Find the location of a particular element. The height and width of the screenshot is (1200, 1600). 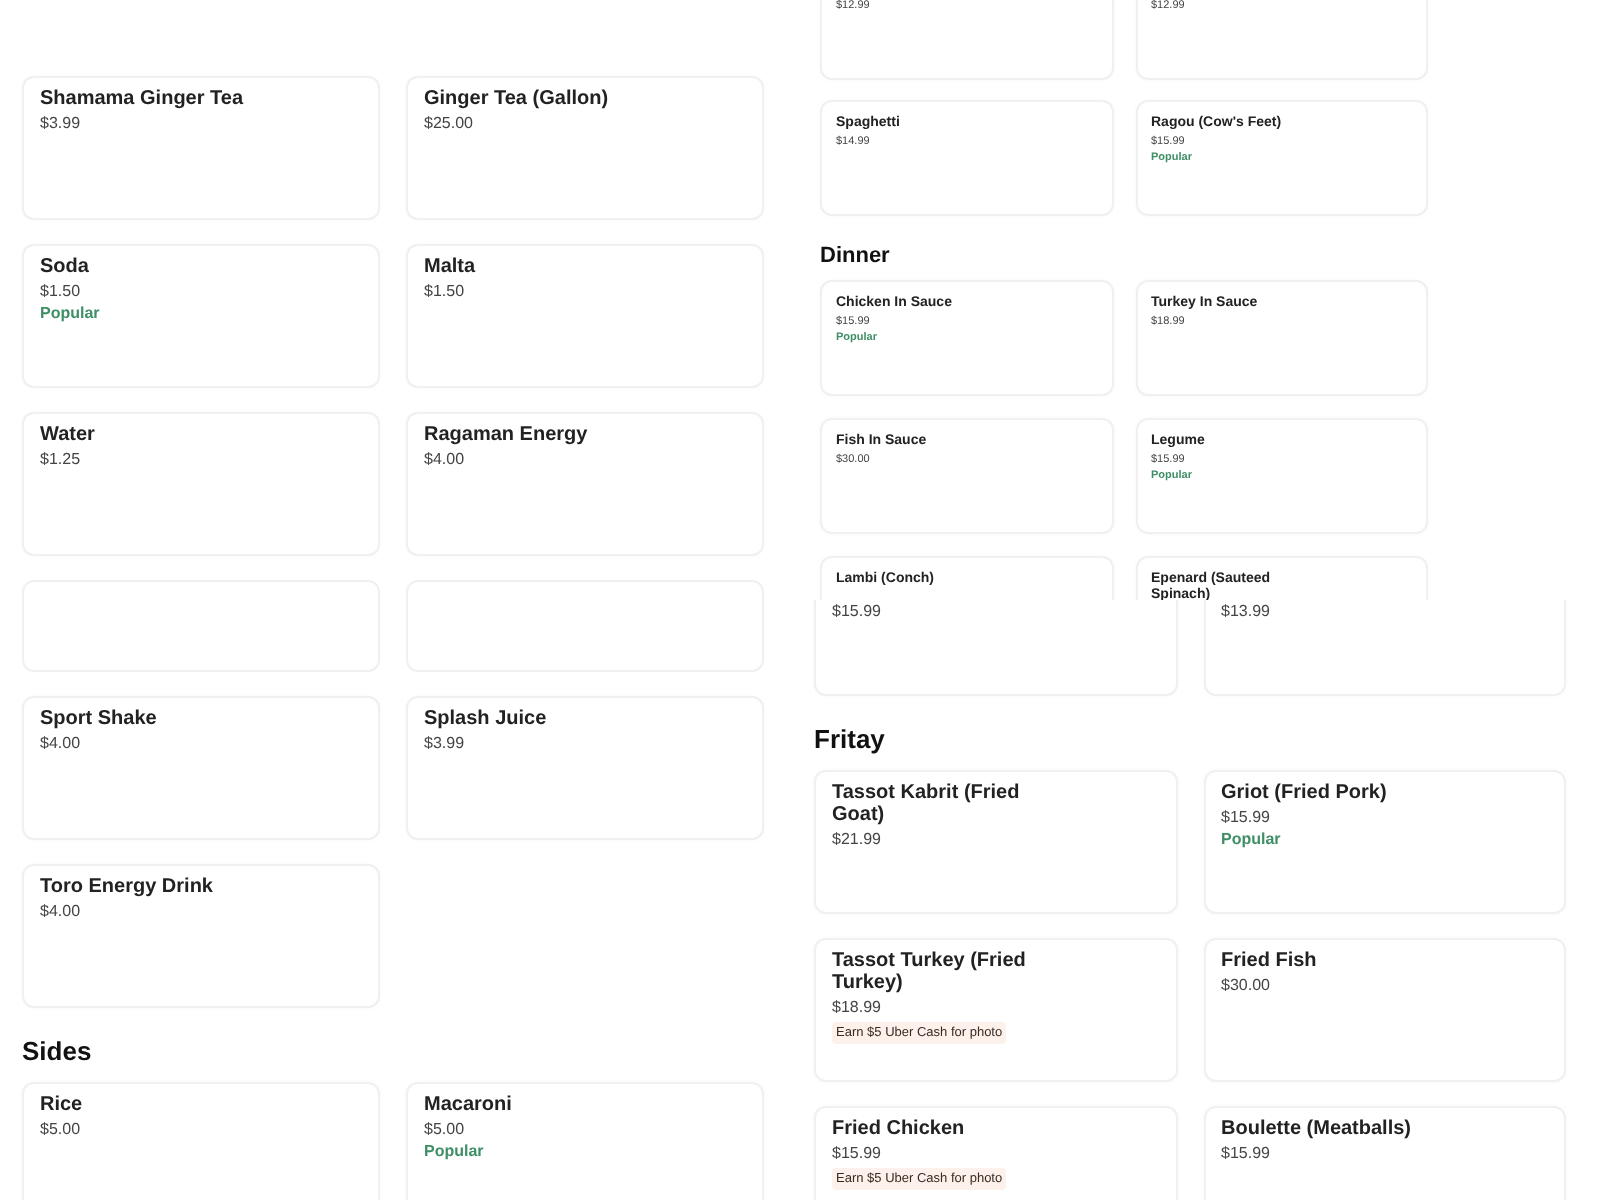

item-name: Ragaman Energy is located at coordinates (506, 435).